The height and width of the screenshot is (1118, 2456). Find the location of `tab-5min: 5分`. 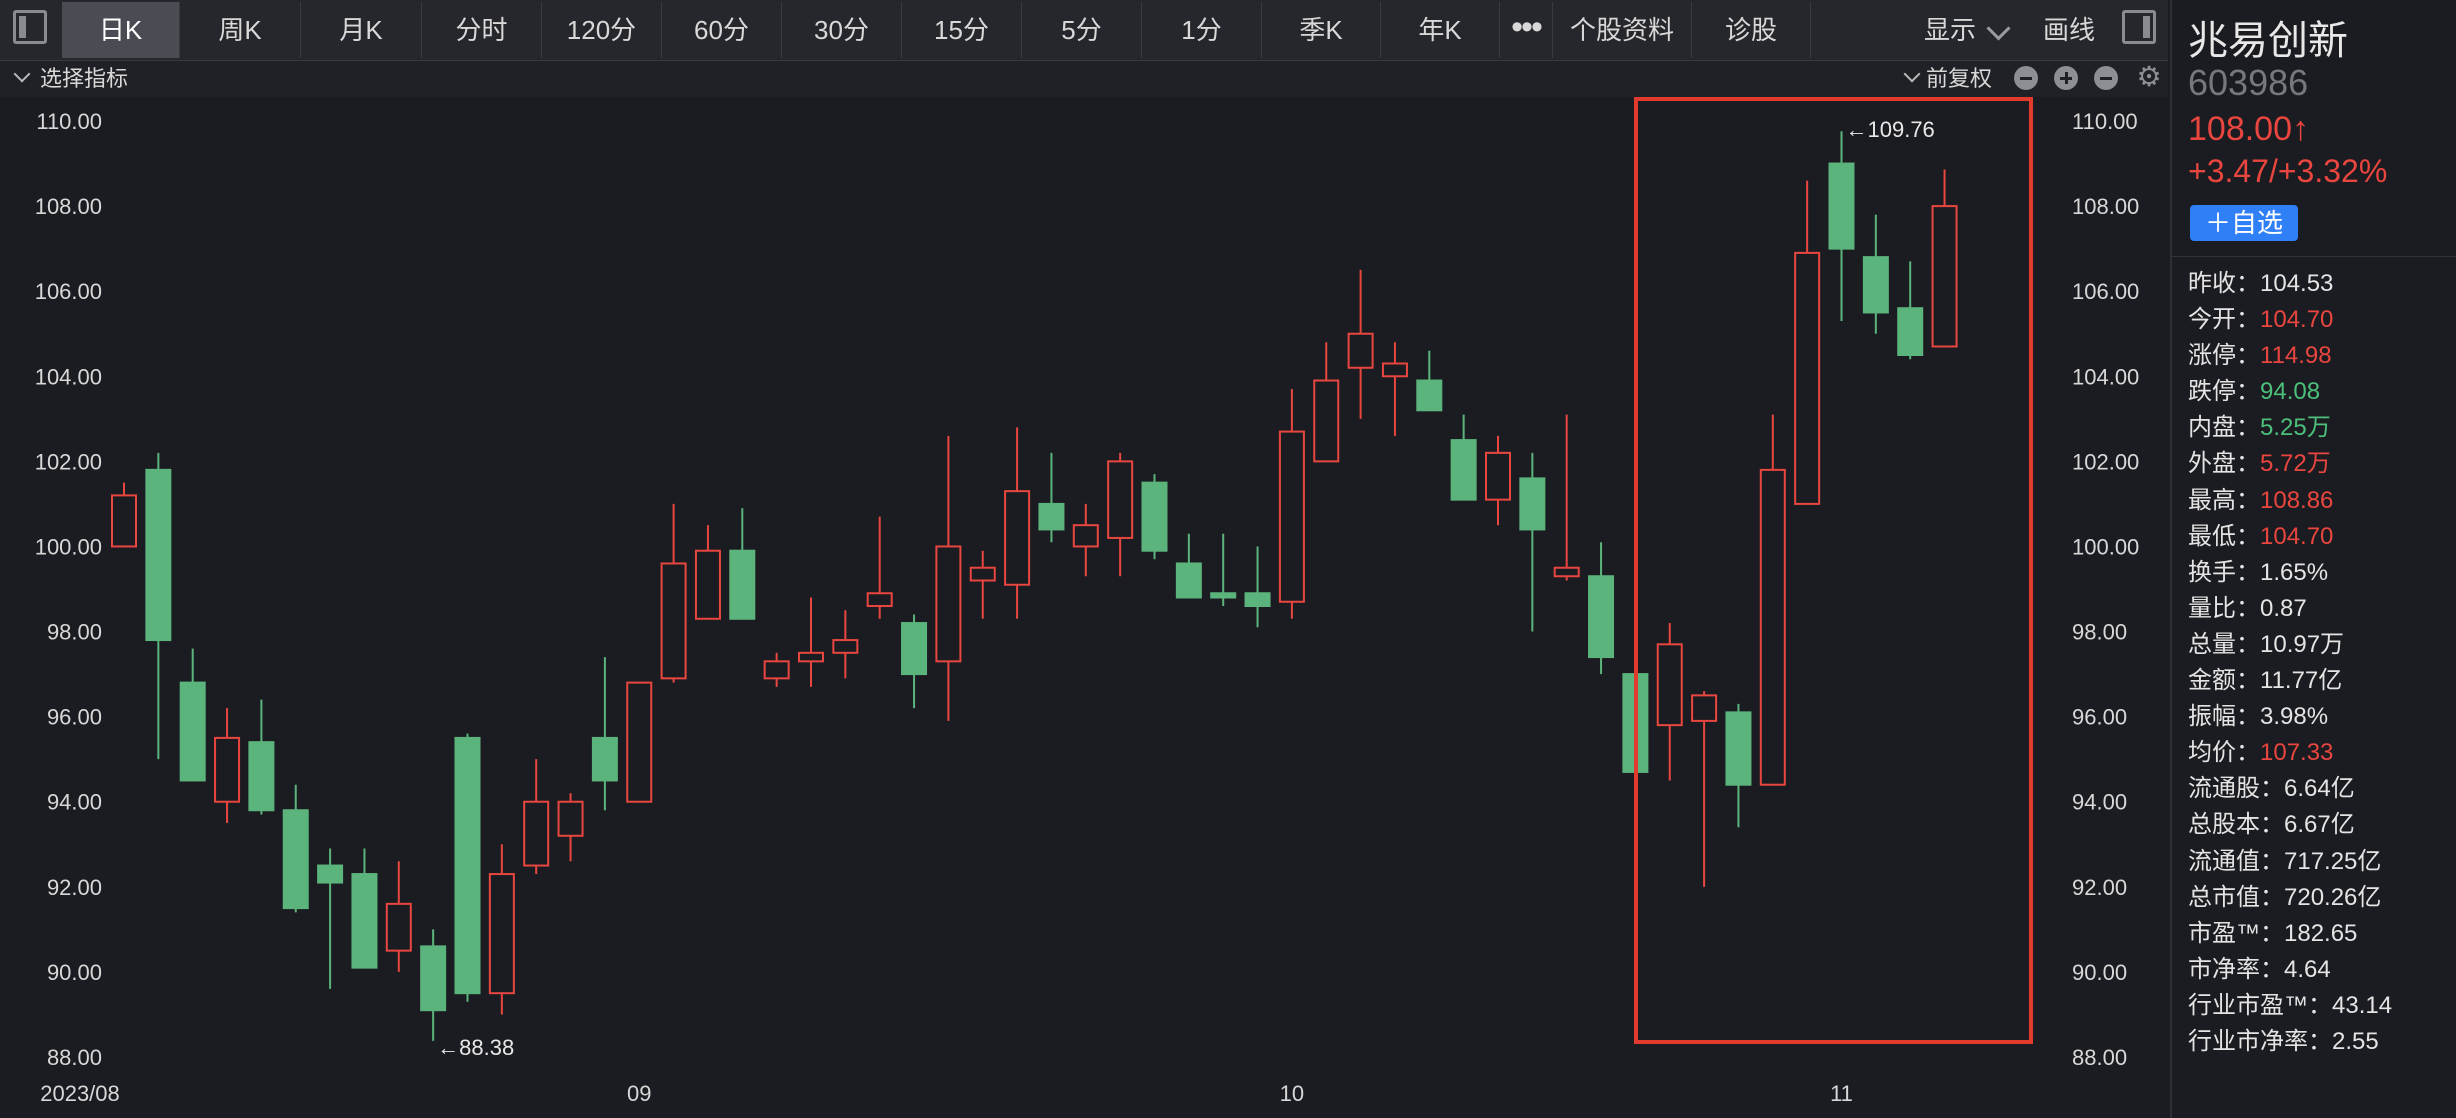

tab-5min: 5分 is located at coordinates (1082, 30).